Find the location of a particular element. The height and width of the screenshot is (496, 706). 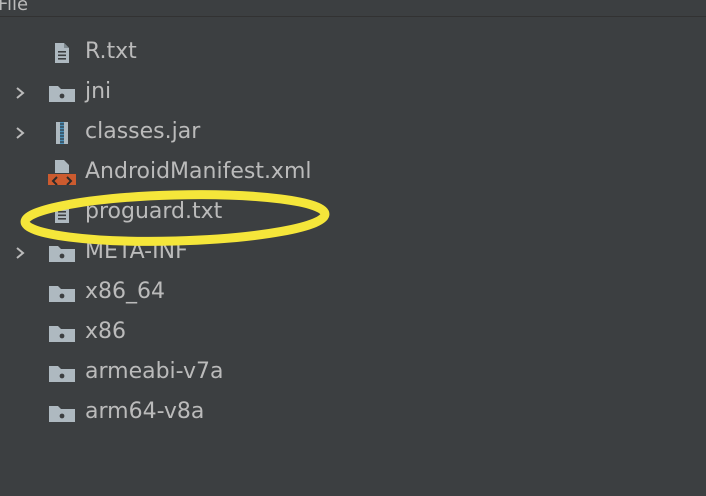

tree-item-label: AndroidManifest.xml is located at coordinates (198, 171).